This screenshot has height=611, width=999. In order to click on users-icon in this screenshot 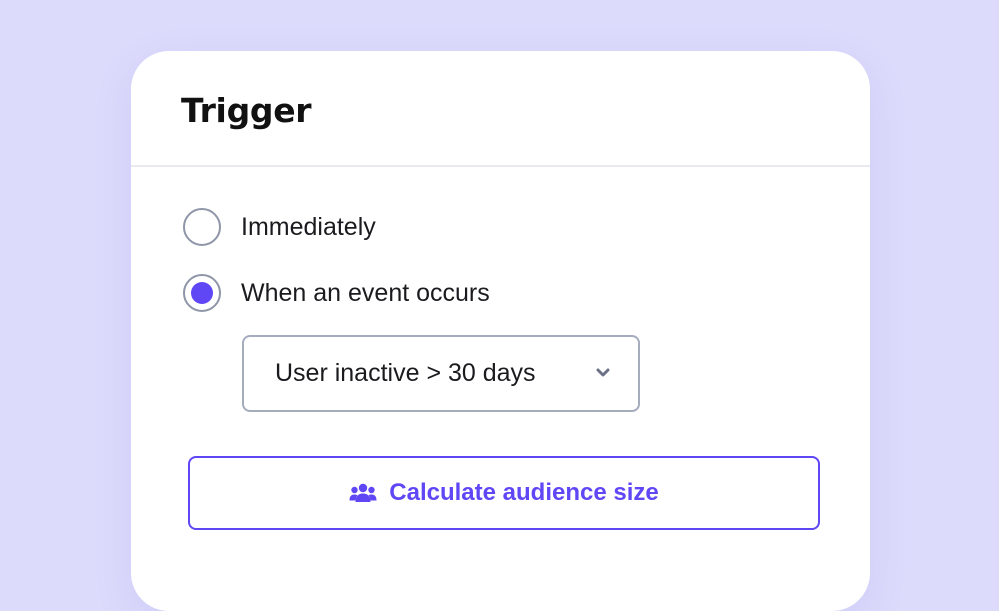, I will do `click(363, 492)`.